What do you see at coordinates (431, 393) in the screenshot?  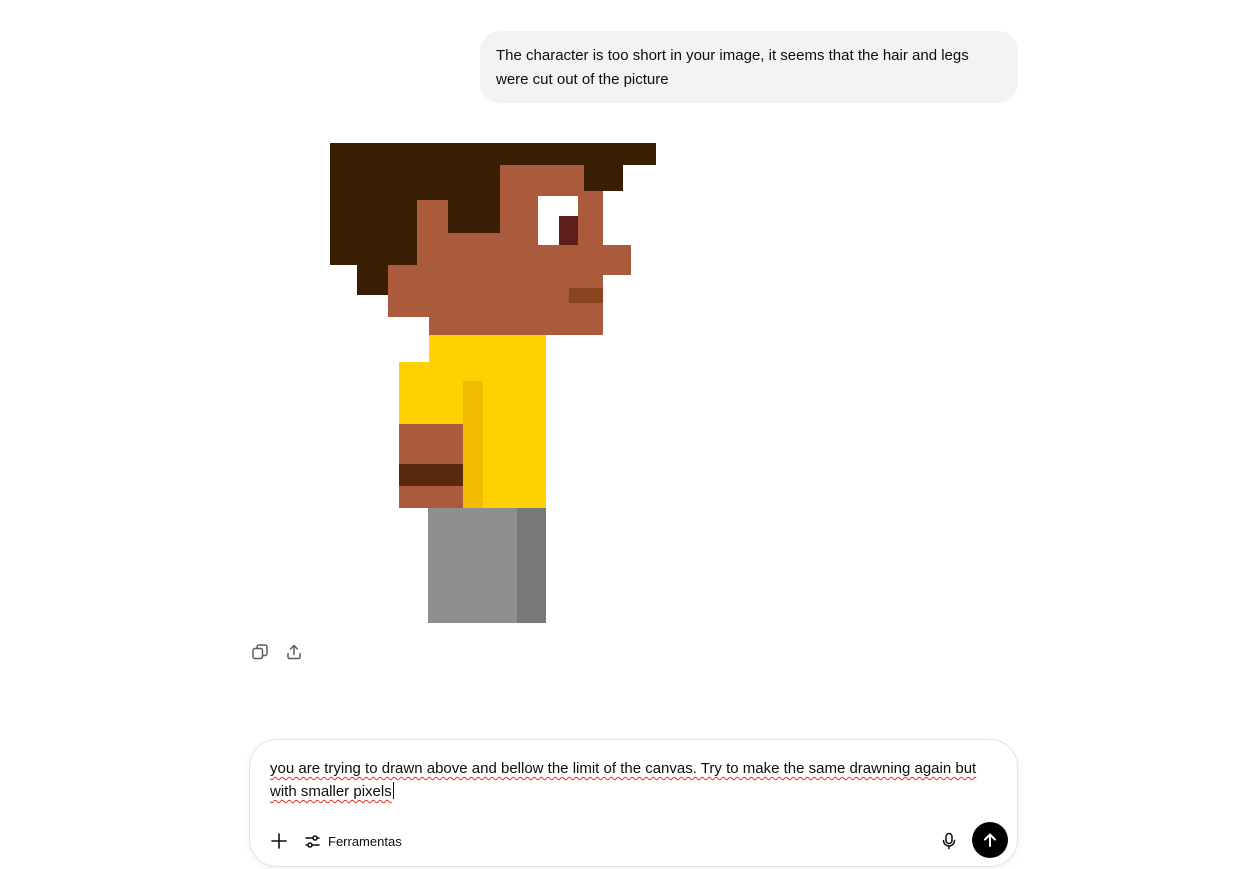 I see `shirt-sleeve` at bounding box center [431, 393].